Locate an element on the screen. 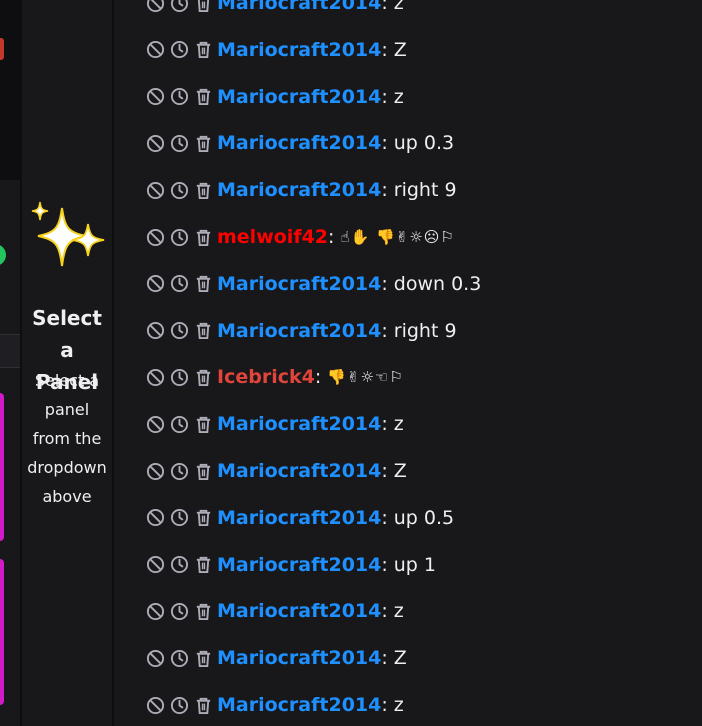 Image resolution: width=702 pixels, height=726 pixels. panel-subtitle-line: above is located at coordinates (67, 496).